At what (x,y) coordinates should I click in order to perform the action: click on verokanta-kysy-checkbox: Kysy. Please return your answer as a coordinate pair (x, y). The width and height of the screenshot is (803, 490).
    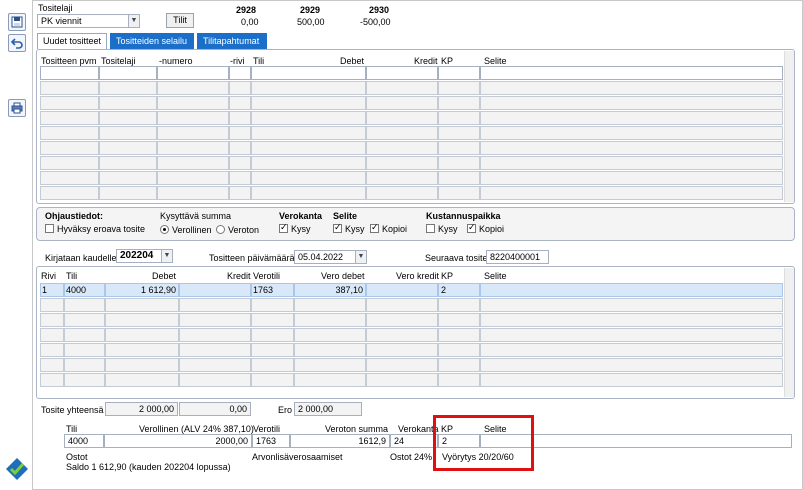
    Looking at the image, I should click on (295, 228).